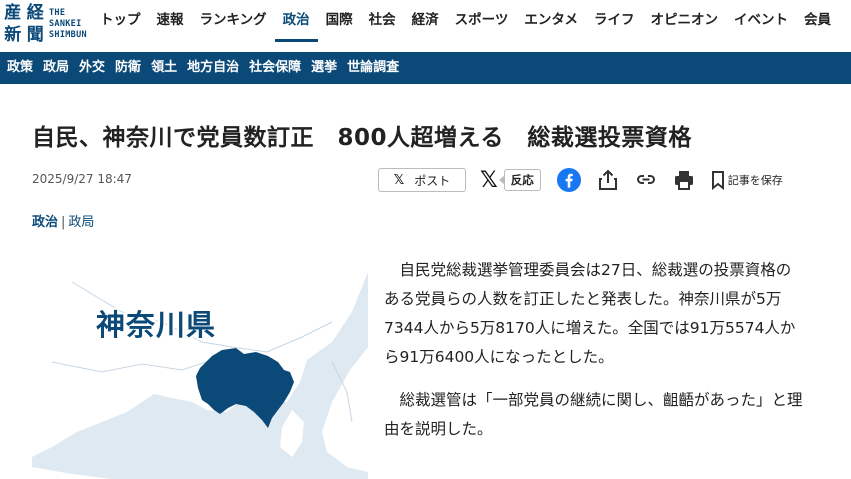 This screenshot has height=479, width=851. I want to click on share-bar: 𝕏 ポスト 𝕏 反応 記事を保存, so click(580, 180).